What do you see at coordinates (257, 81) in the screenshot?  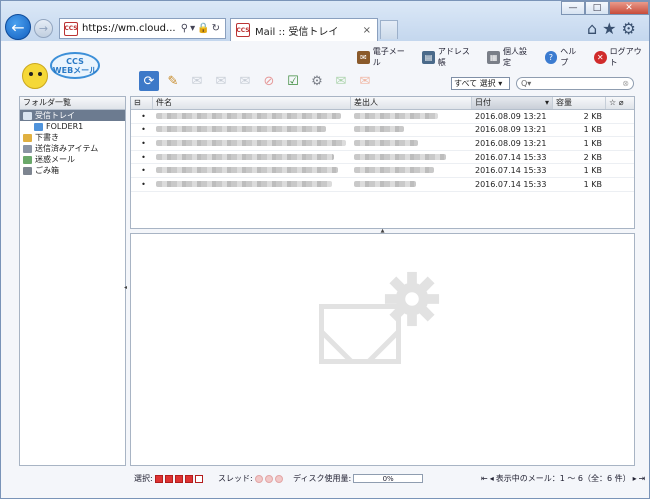 I see `mail-toolbar: ⟳ ✎ ✉ ✉ ✉ ⊘ ☑ ⚙ ✉ ✉` at bounding box center [257, 81].